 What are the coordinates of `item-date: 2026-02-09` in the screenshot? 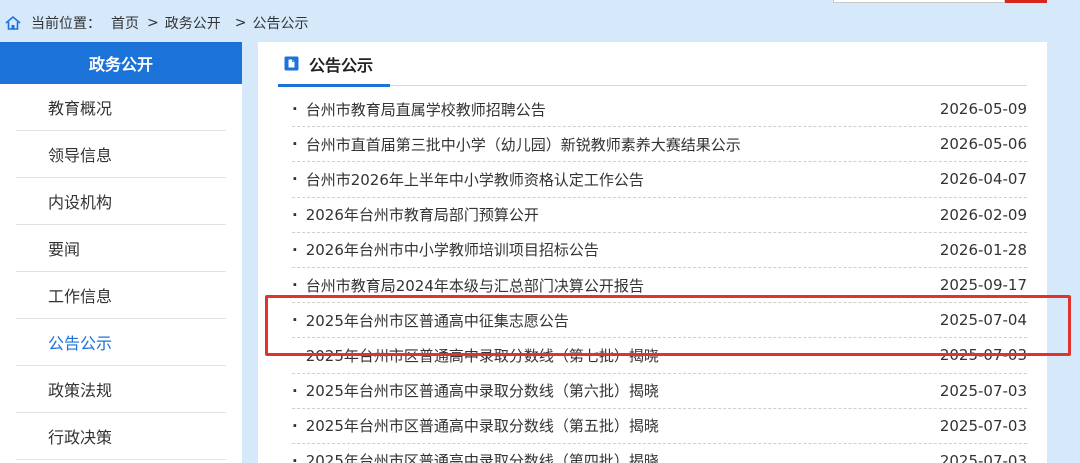 It's located at (983, 214).